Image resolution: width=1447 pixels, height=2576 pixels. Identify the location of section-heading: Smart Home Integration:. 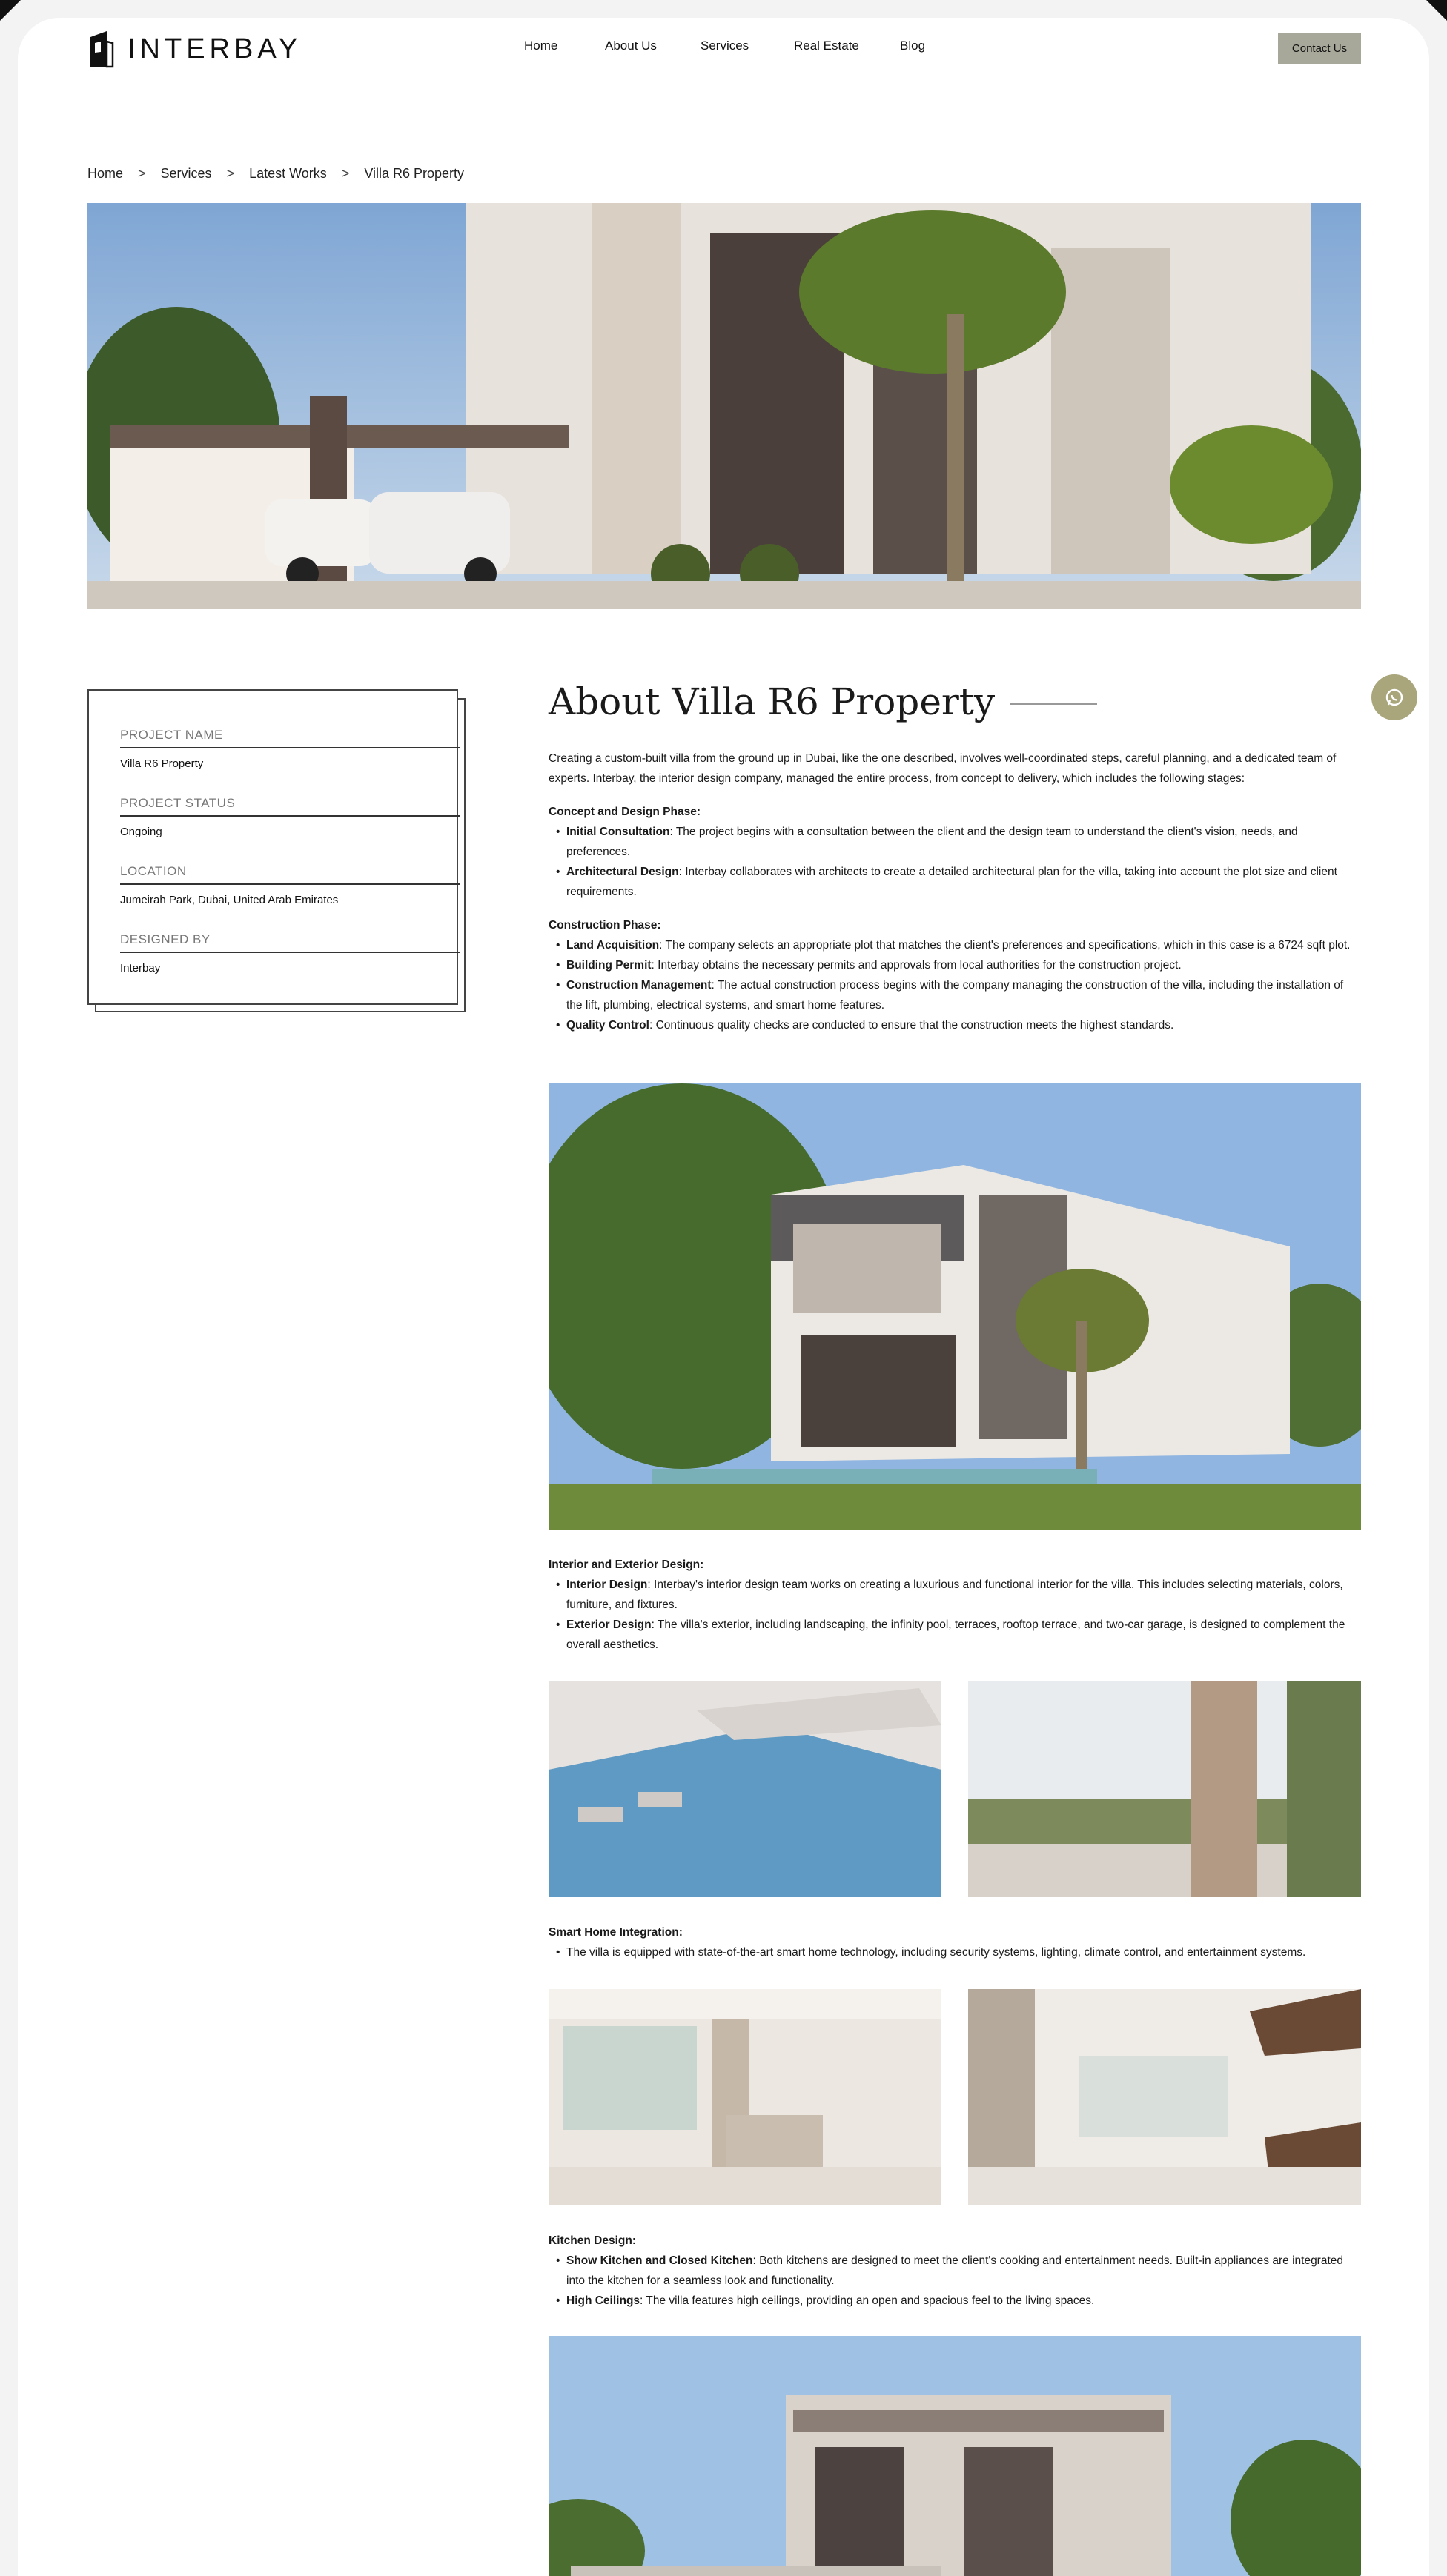
(616, 1933).